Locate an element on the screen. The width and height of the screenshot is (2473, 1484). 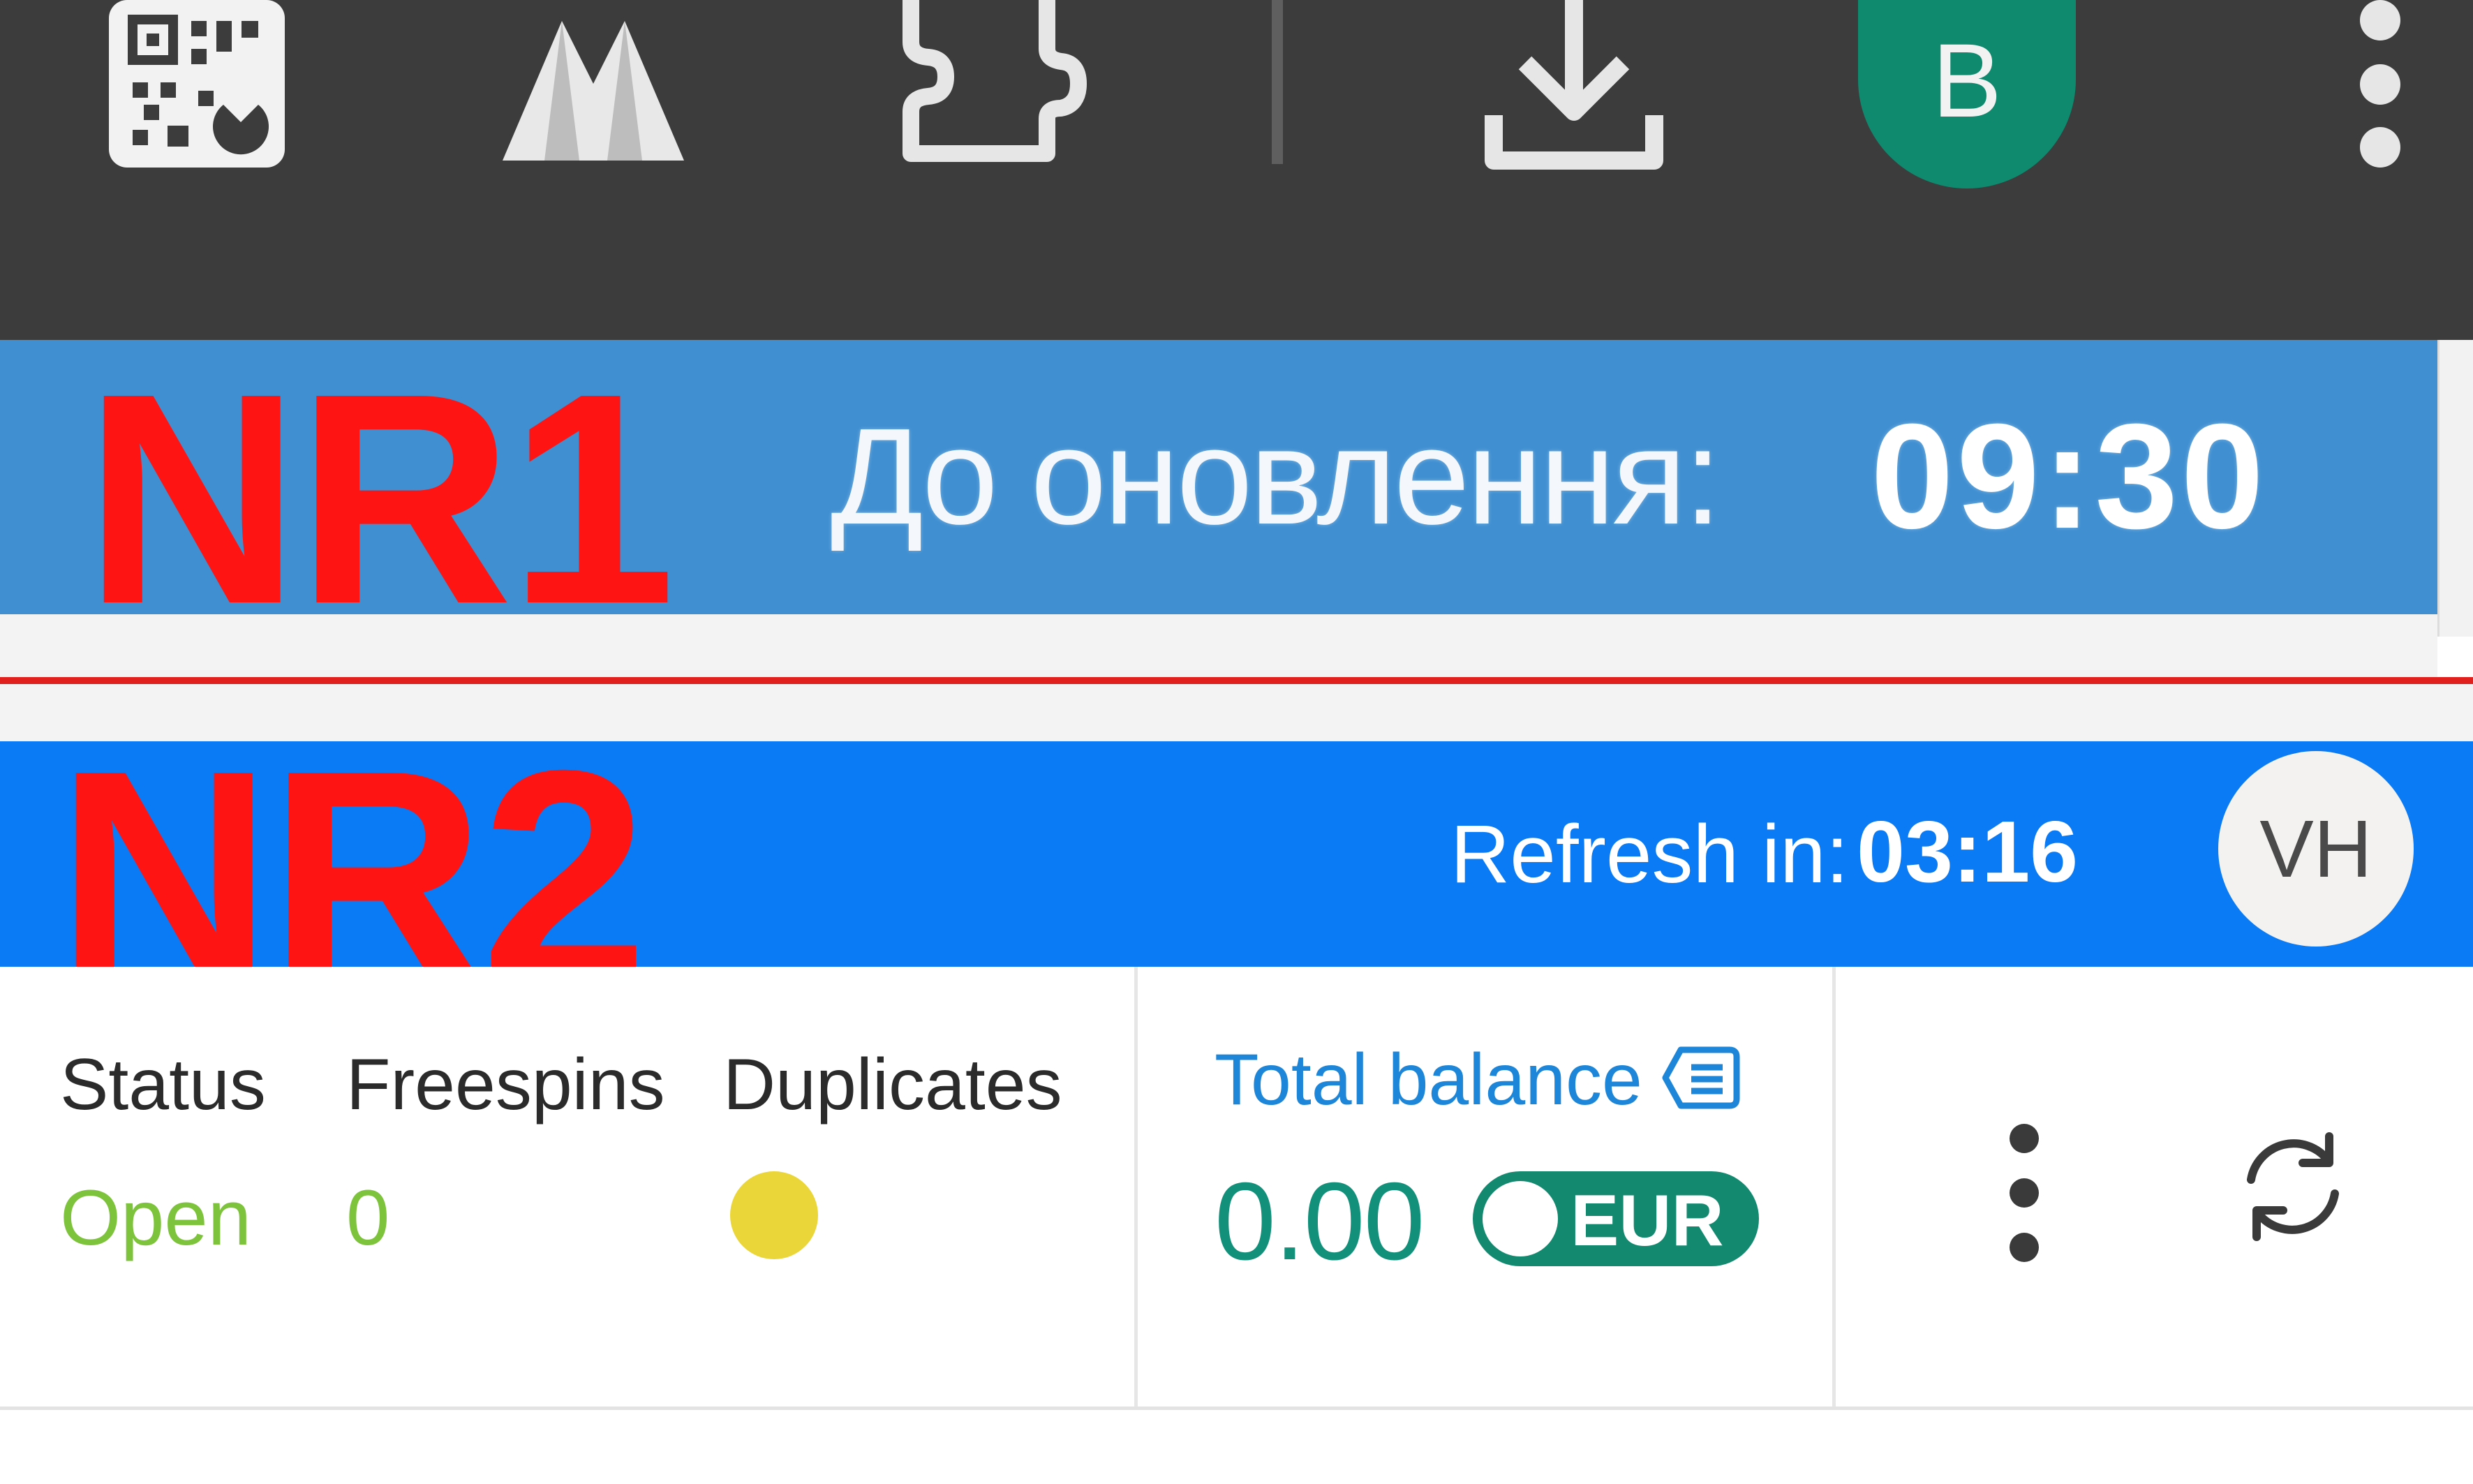
freespins-label: Freespins is located at coordinates (505, 1084).